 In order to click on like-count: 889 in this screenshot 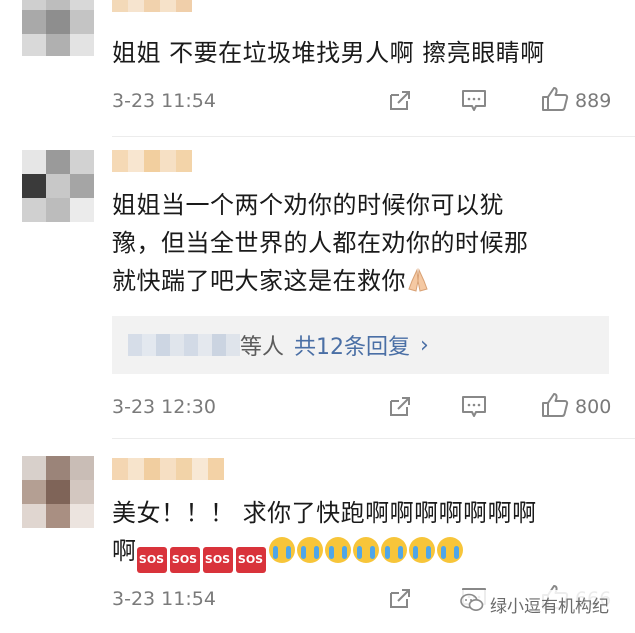, I will do `click(593, 101)`.